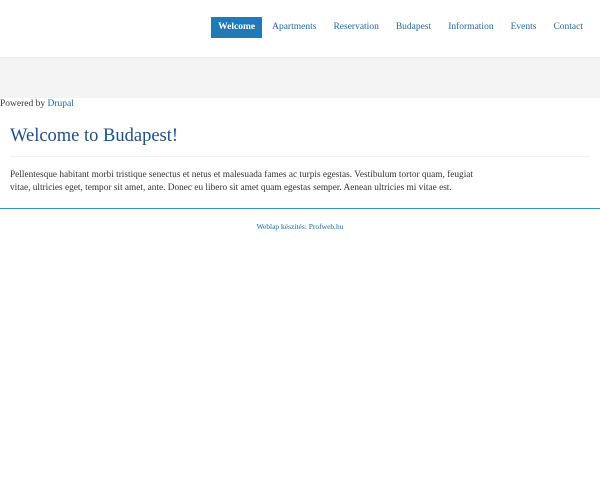 The image size is (600, 482). Describe the element at coordinates (524, 27) in the screenshot. I see `nav-item-events: Events` at that location.